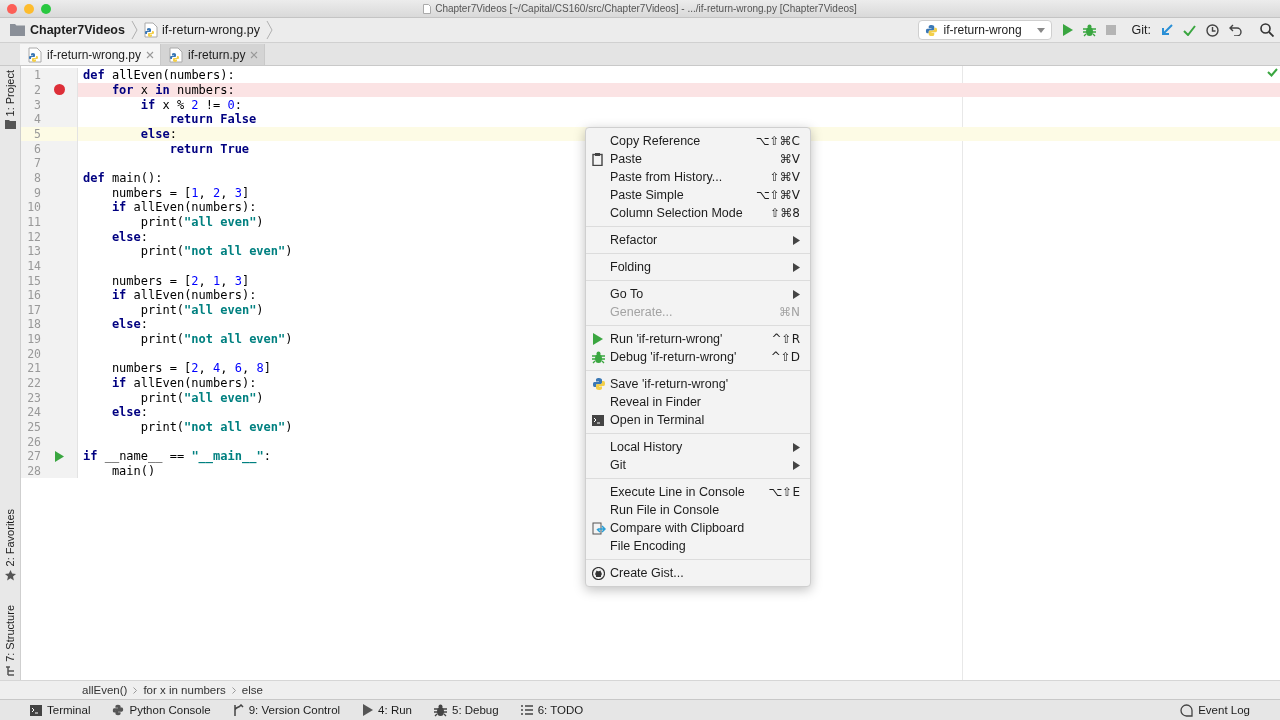 The height and width of the screenshot is (720, 1280). Describe the element at coordinates (59, 90) in the screenshot. I see `breakpoint-icon` at that location.